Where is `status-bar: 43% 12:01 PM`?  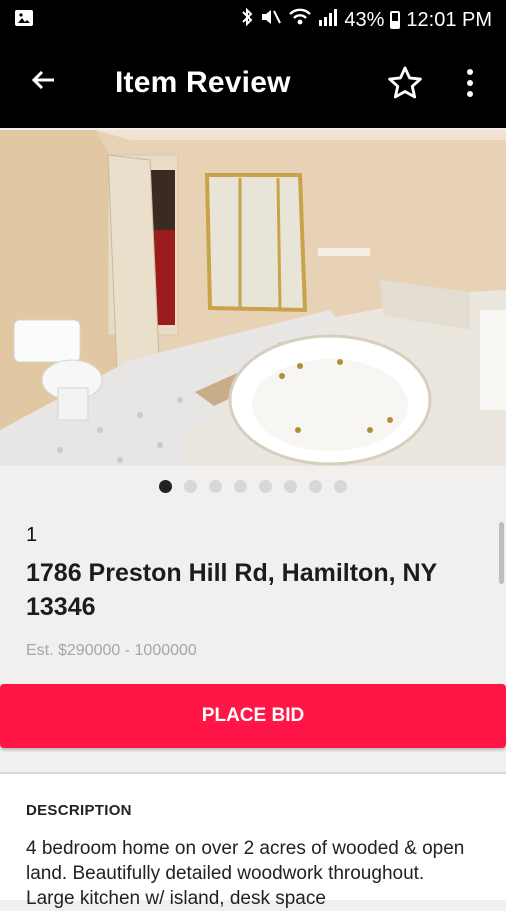
status-bar: 43% 12:01 PM is located at coordinates (253, 18).